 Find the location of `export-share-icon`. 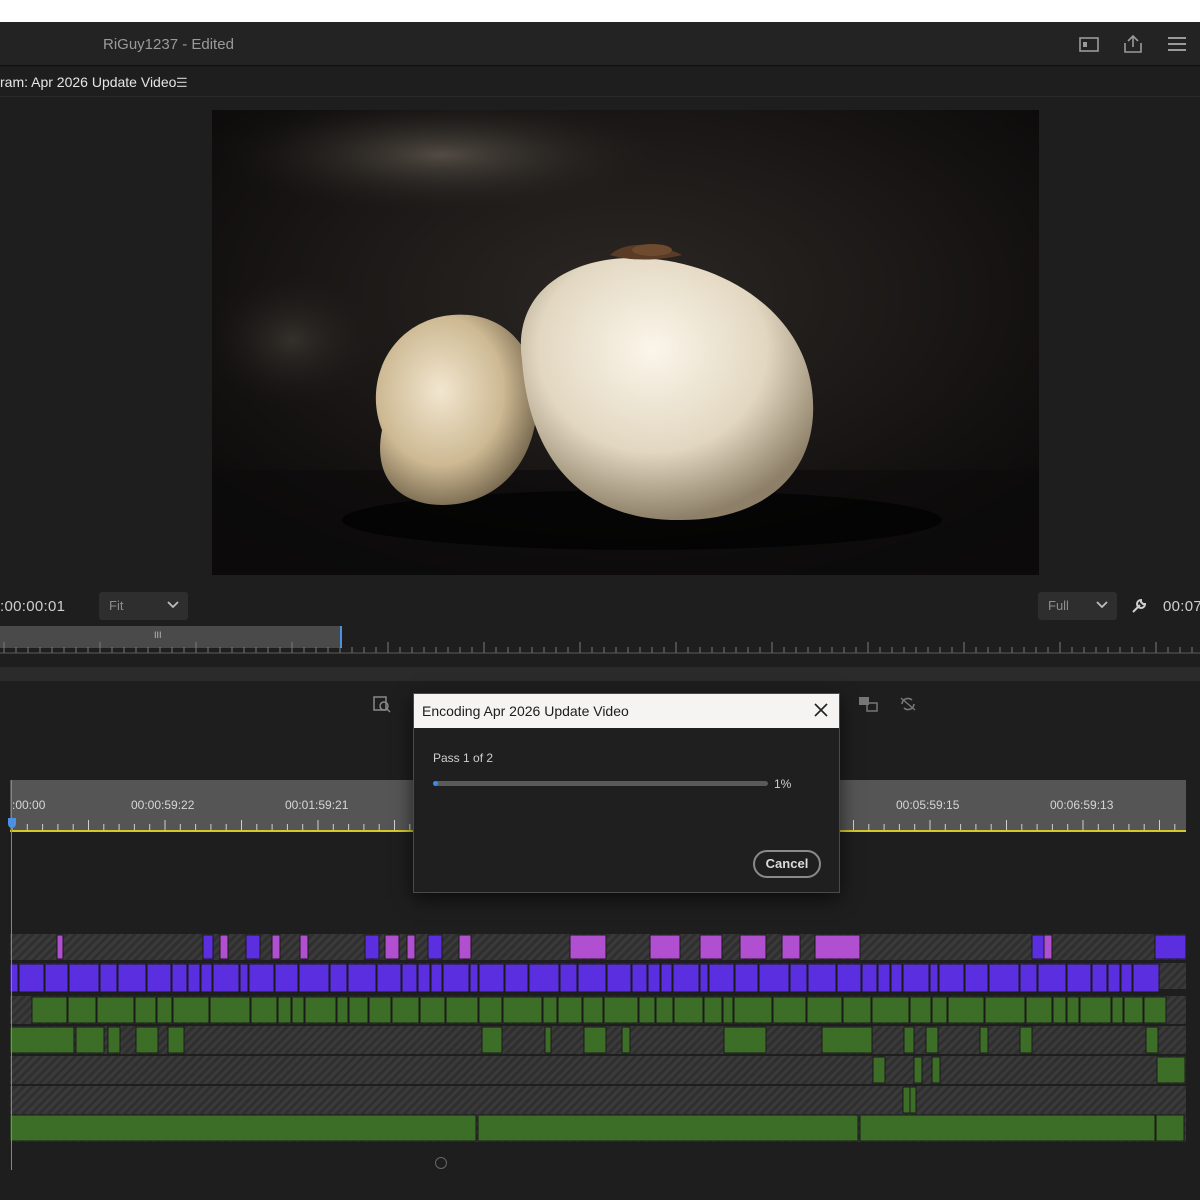

export-share-icon is located at coordinates (1133, 44).